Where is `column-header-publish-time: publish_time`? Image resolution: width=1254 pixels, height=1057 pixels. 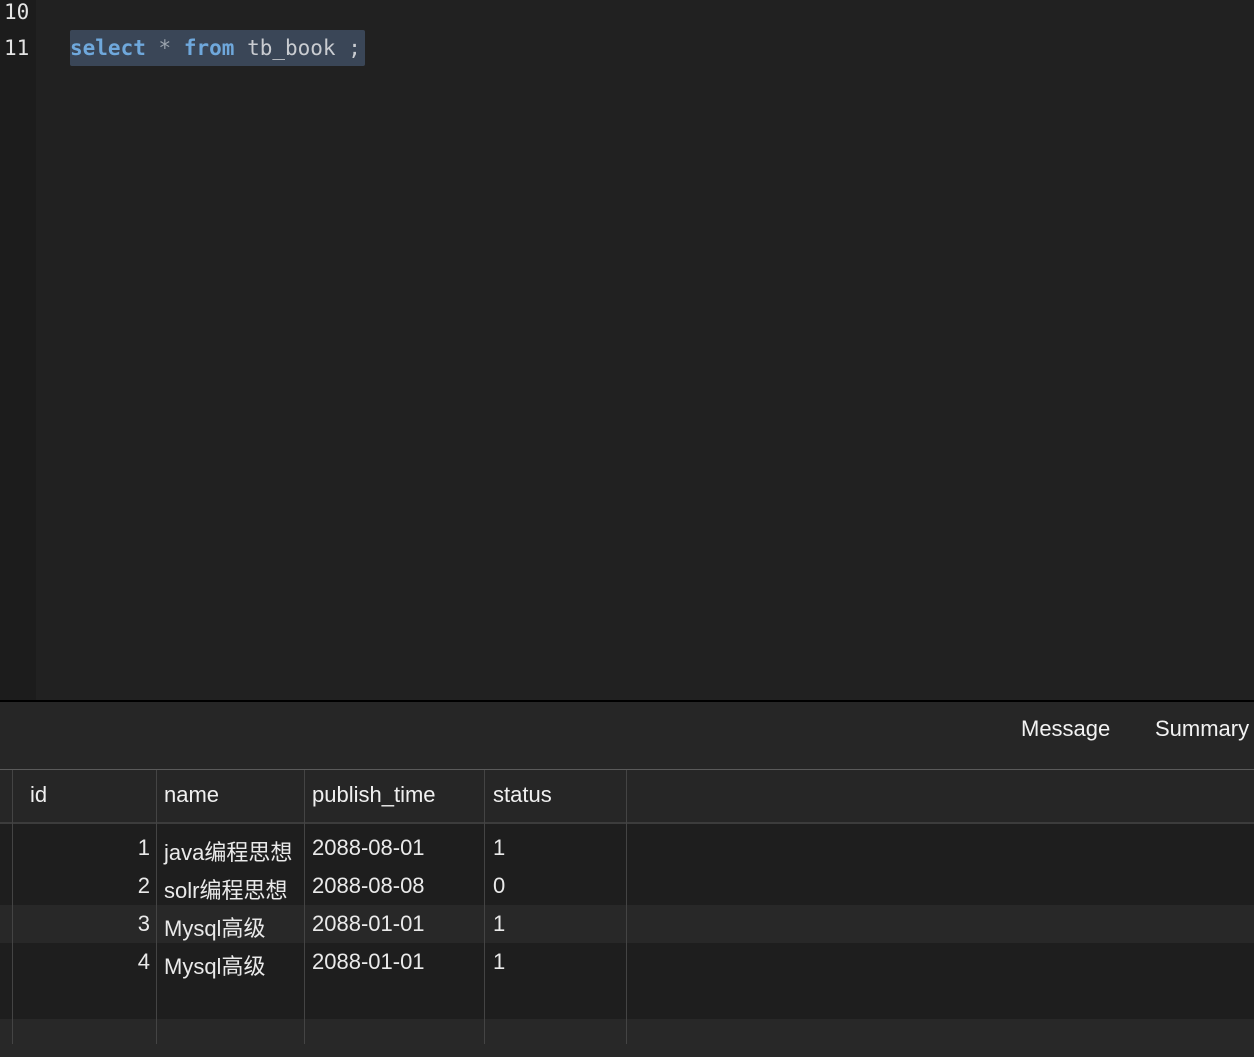
column-header-publish-time: publish_time is located at coordinates (374, 795).